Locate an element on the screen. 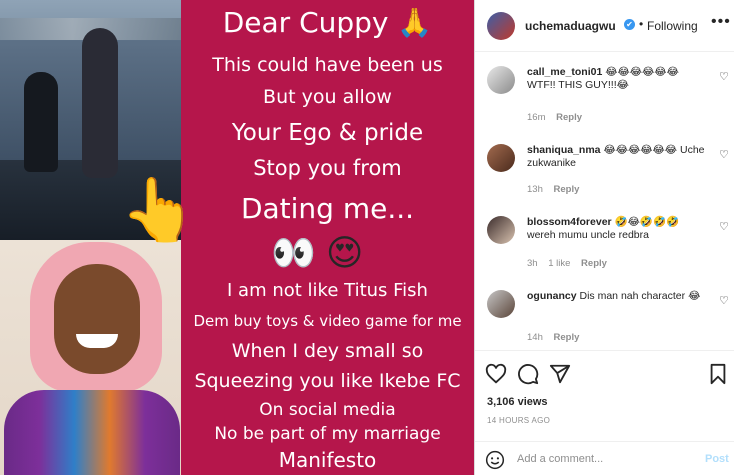 The image size is (734, 475). smiley-icon is located at coordinates (495, 460).